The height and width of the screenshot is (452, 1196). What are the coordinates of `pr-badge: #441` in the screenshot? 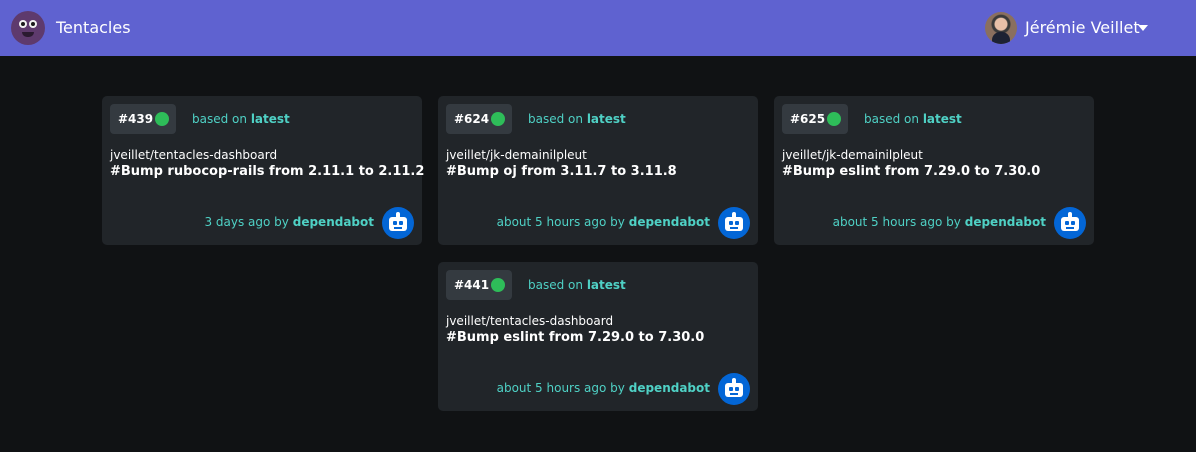 It's located at (479, 285).